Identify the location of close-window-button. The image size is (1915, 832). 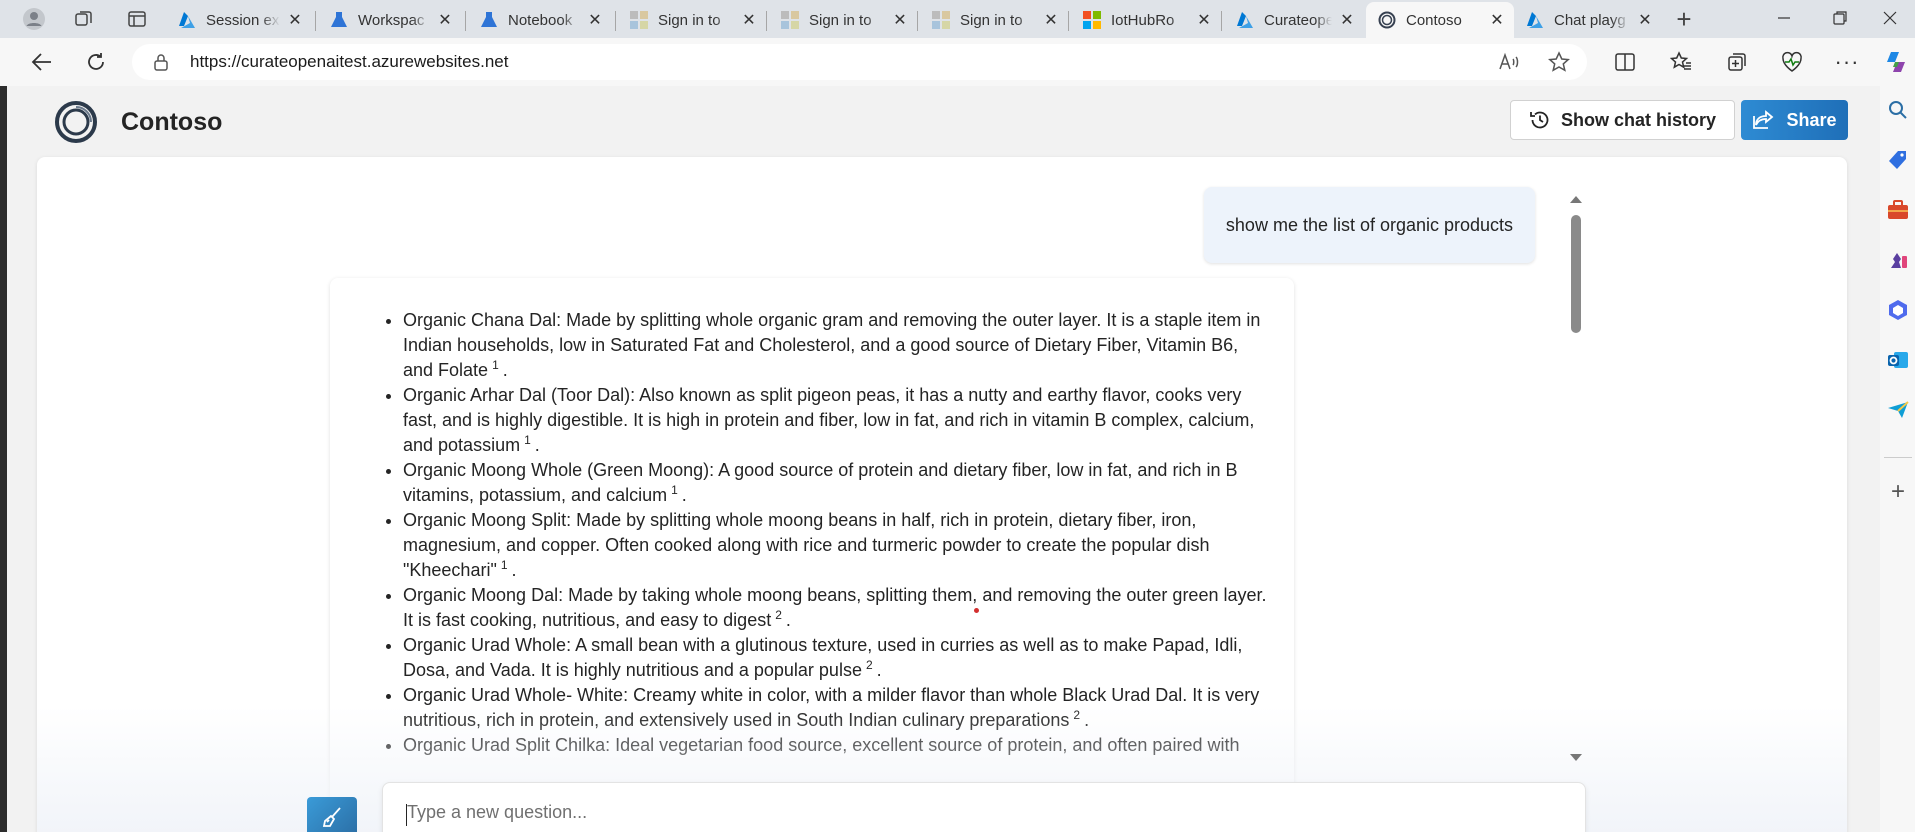
(1888, 18).